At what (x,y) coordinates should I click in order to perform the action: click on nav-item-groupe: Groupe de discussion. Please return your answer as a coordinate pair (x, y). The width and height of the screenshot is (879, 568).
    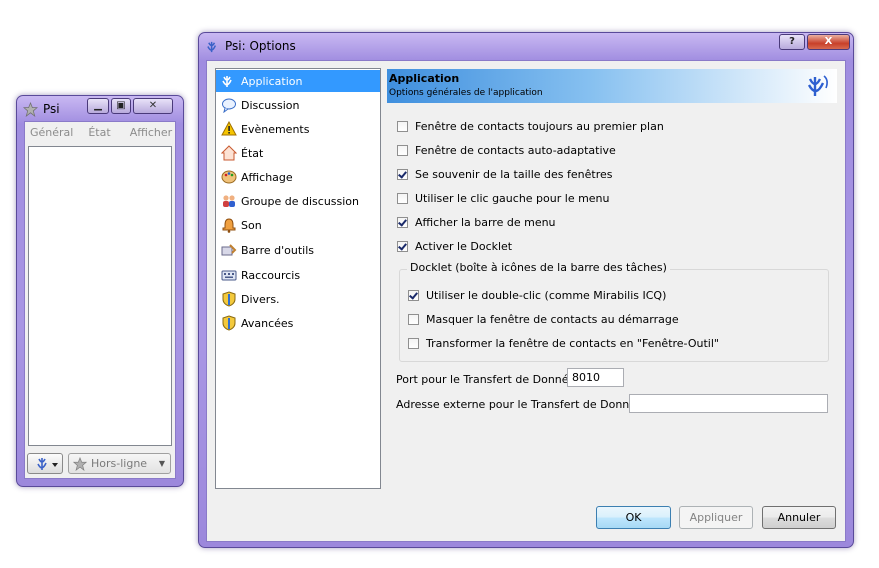
    Looking at the image, I should click on (298, 201).